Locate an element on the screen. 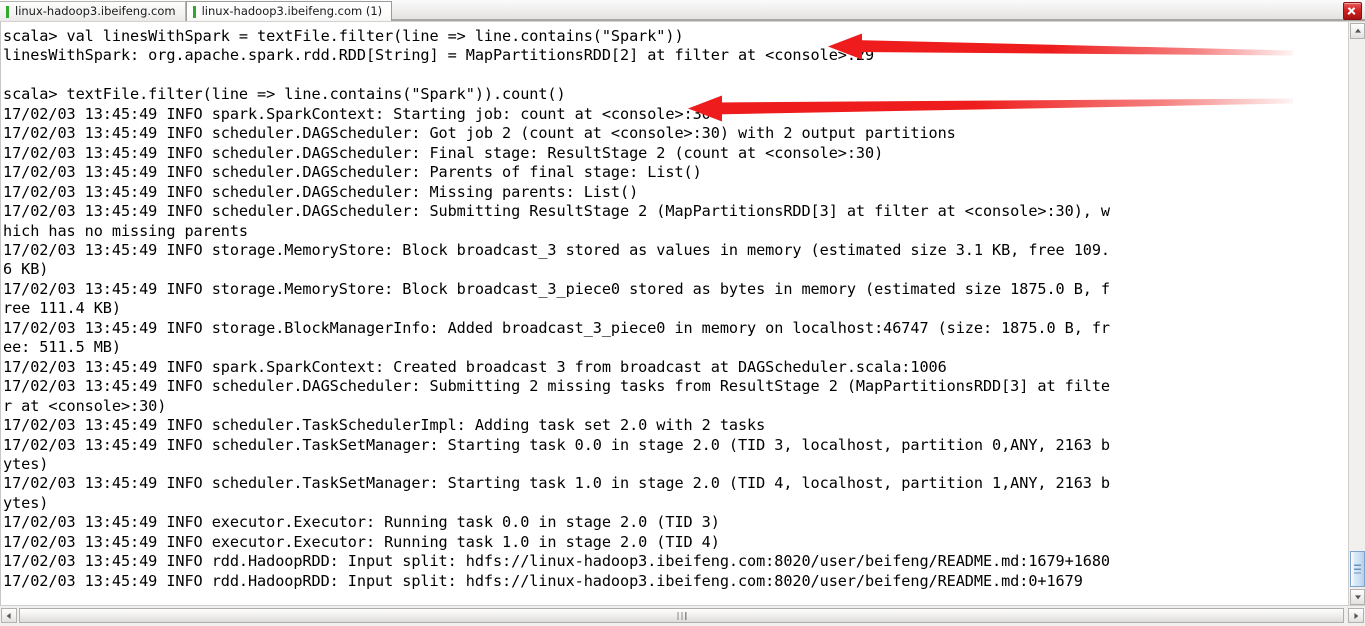  horizontal-scrollbar-thumb is located at coordinates (681, 615).